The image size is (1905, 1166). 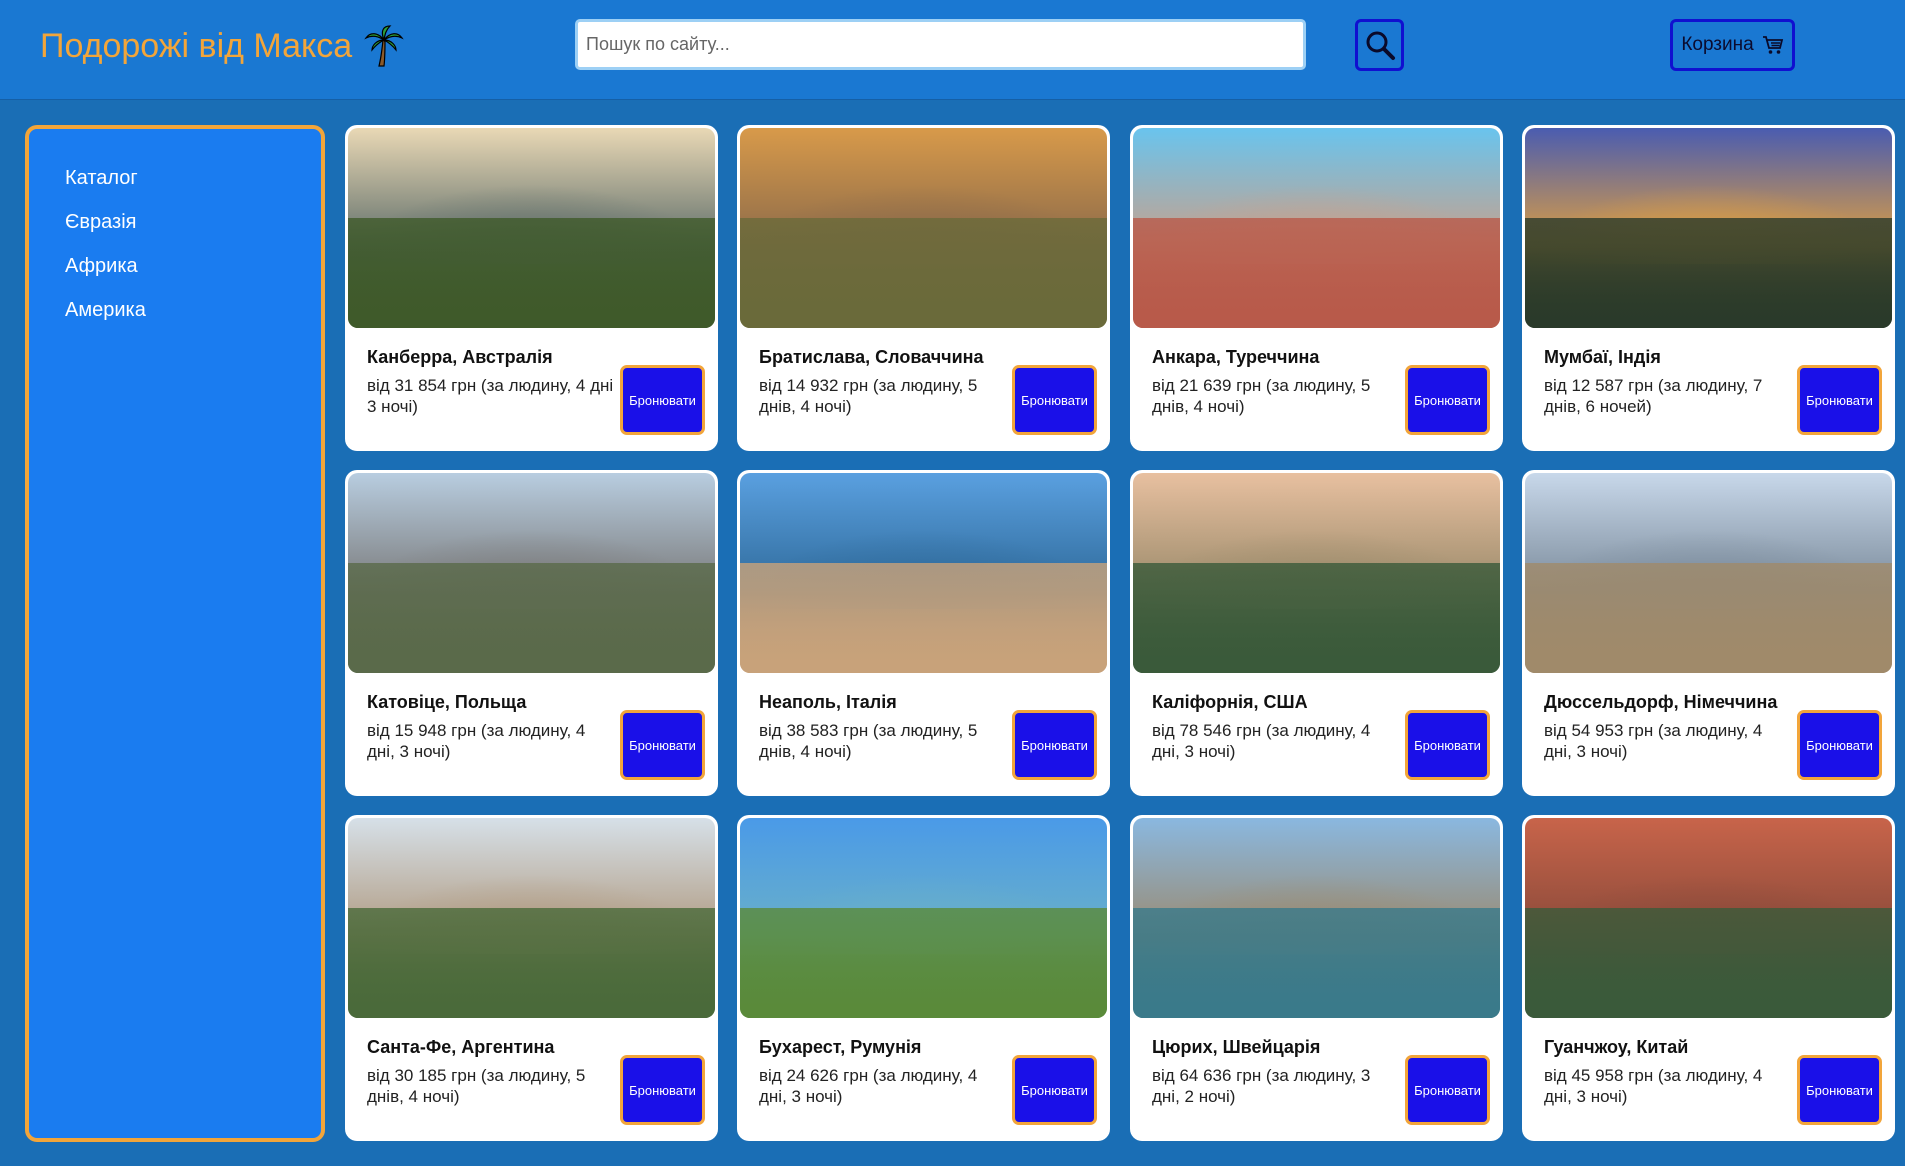 I want to click on tour-title: Катовіце, Польща, so click(x=447, y=702).